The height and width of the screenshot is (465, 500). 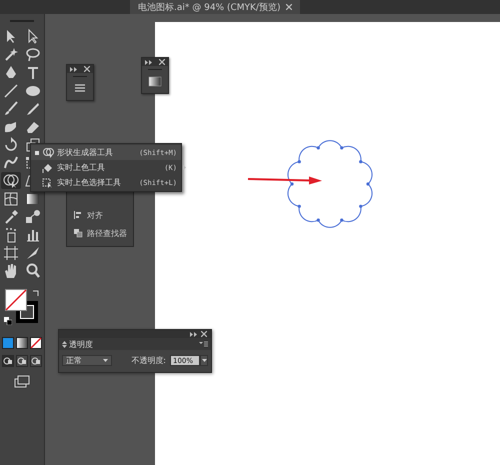 What do you see at coordinates (22, 382) in the screenshot?
I see `screen-mode-icon` at bounding box center [22, 382].